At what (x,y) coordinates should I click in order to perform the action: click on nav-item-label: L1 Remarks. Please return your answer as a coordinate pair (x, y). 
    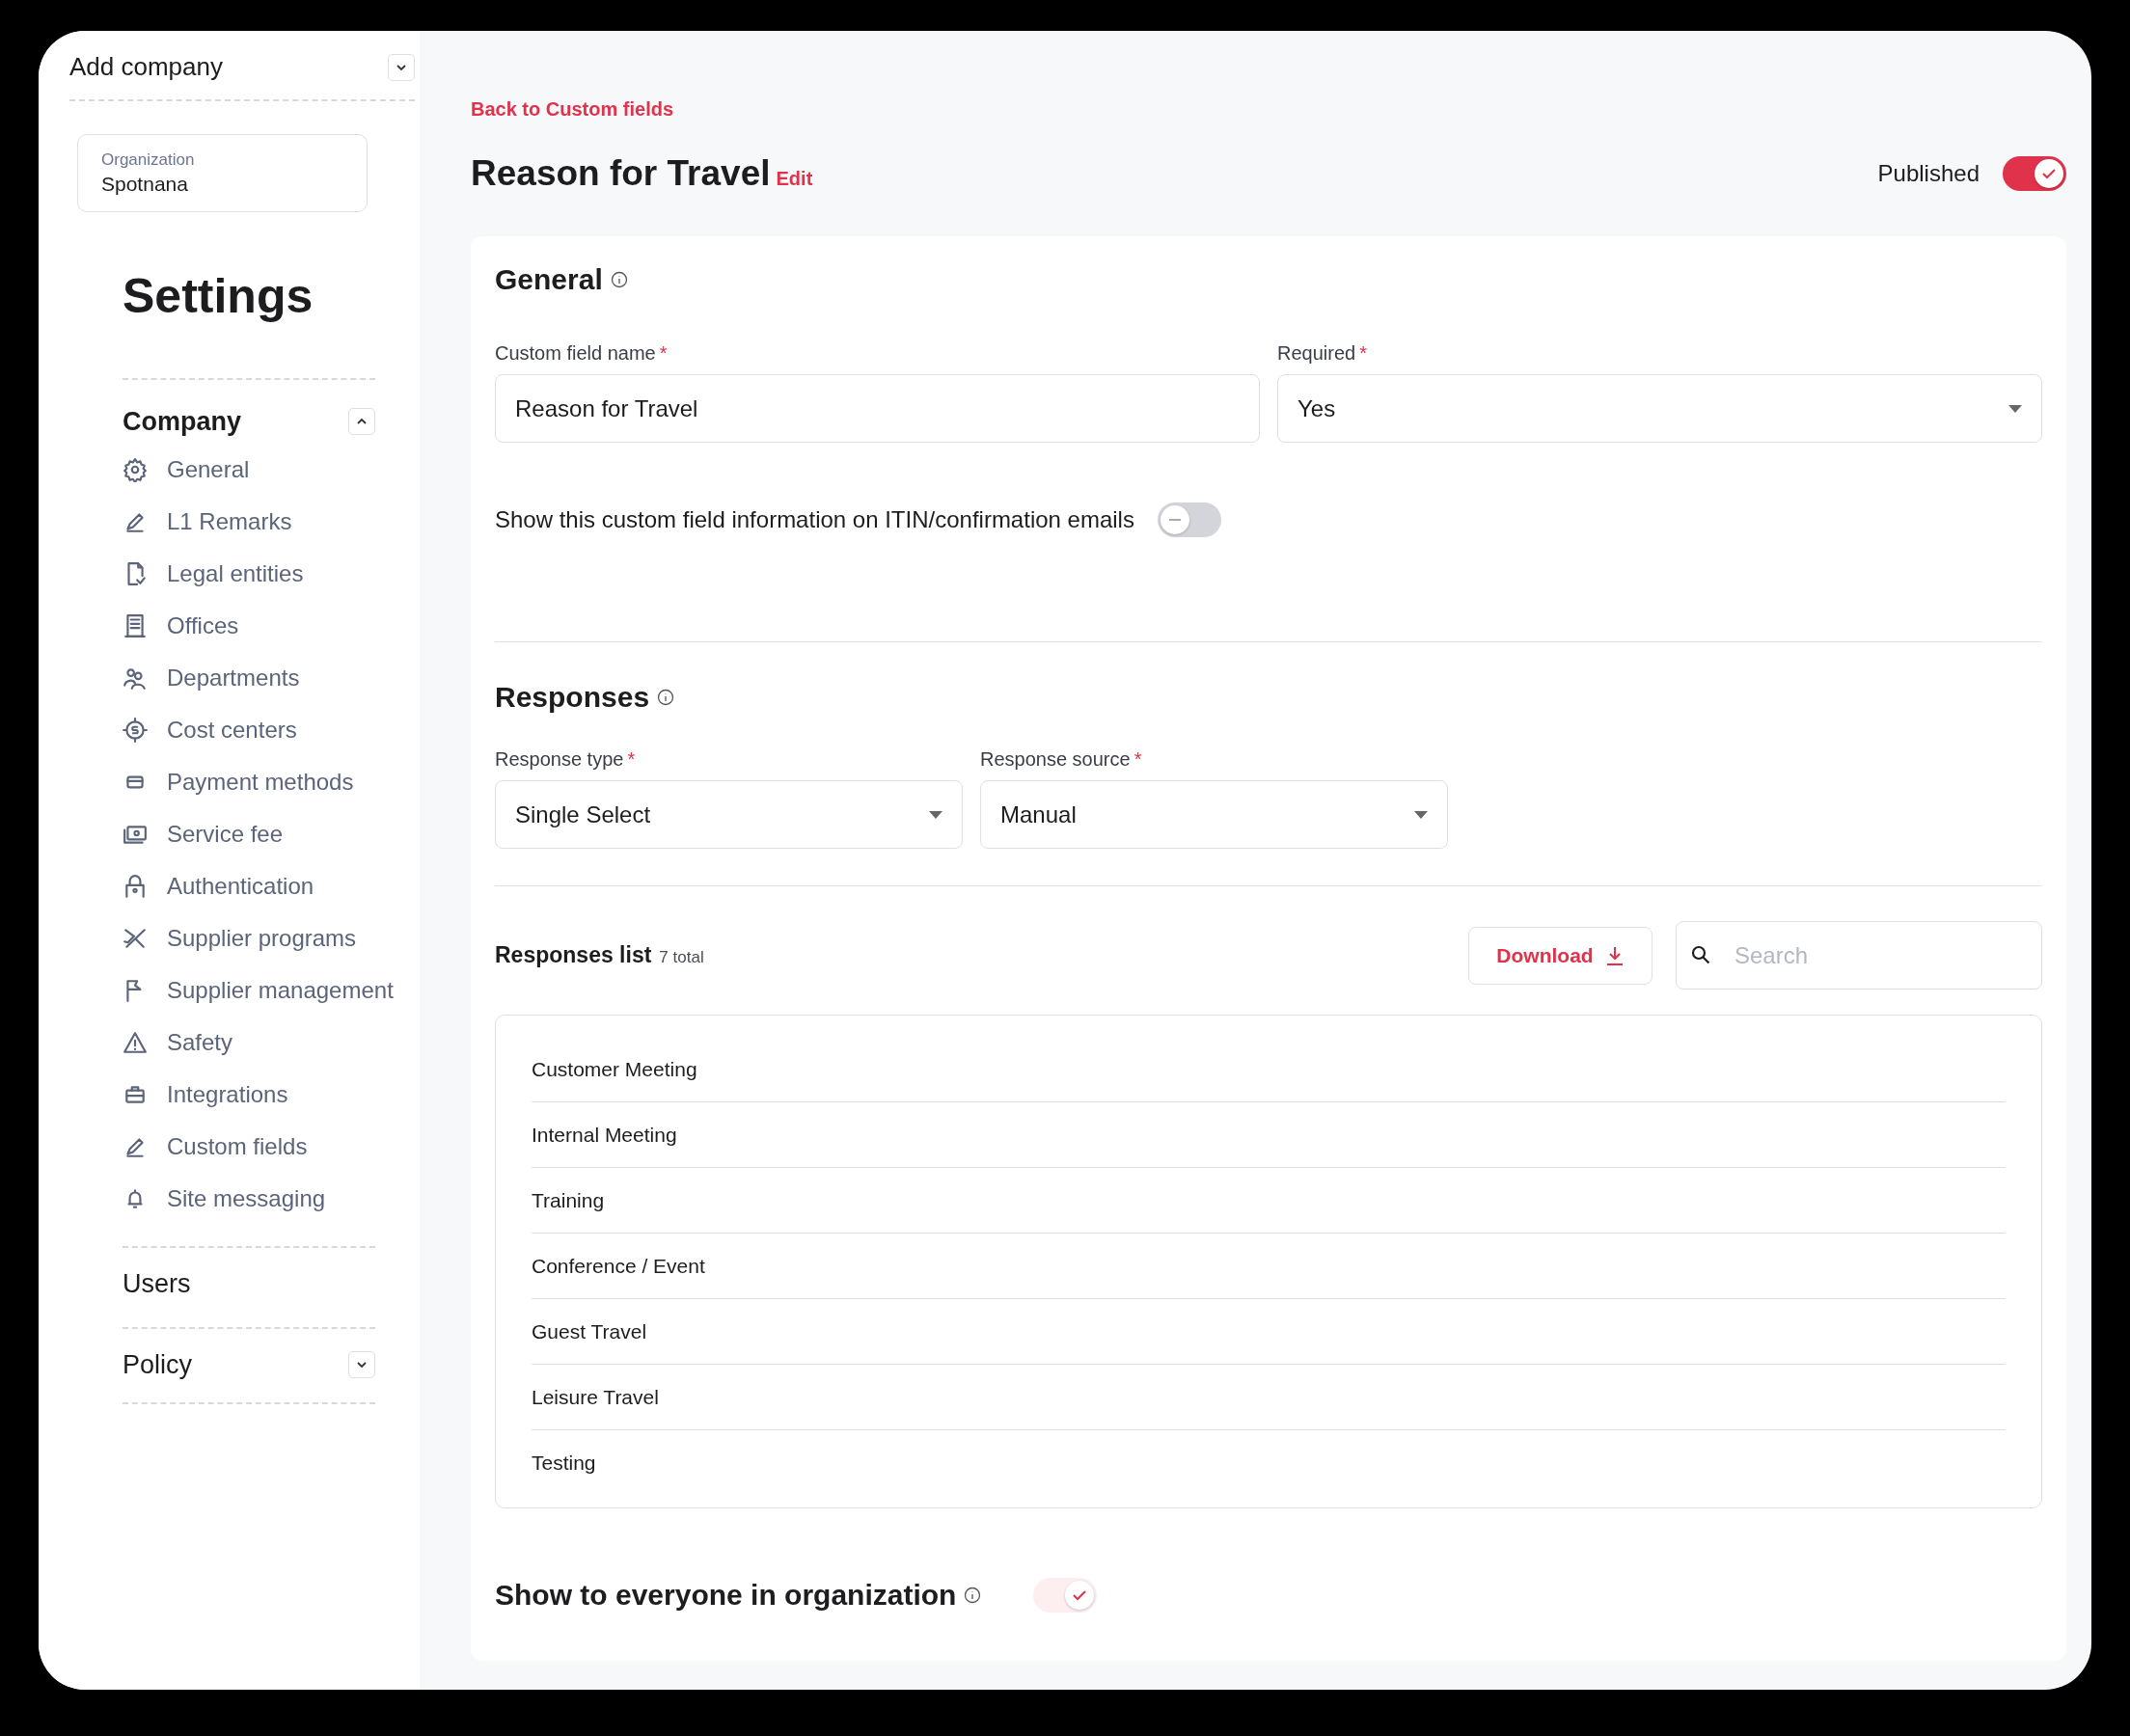
    Looking at the image, I should click on (229, 521).